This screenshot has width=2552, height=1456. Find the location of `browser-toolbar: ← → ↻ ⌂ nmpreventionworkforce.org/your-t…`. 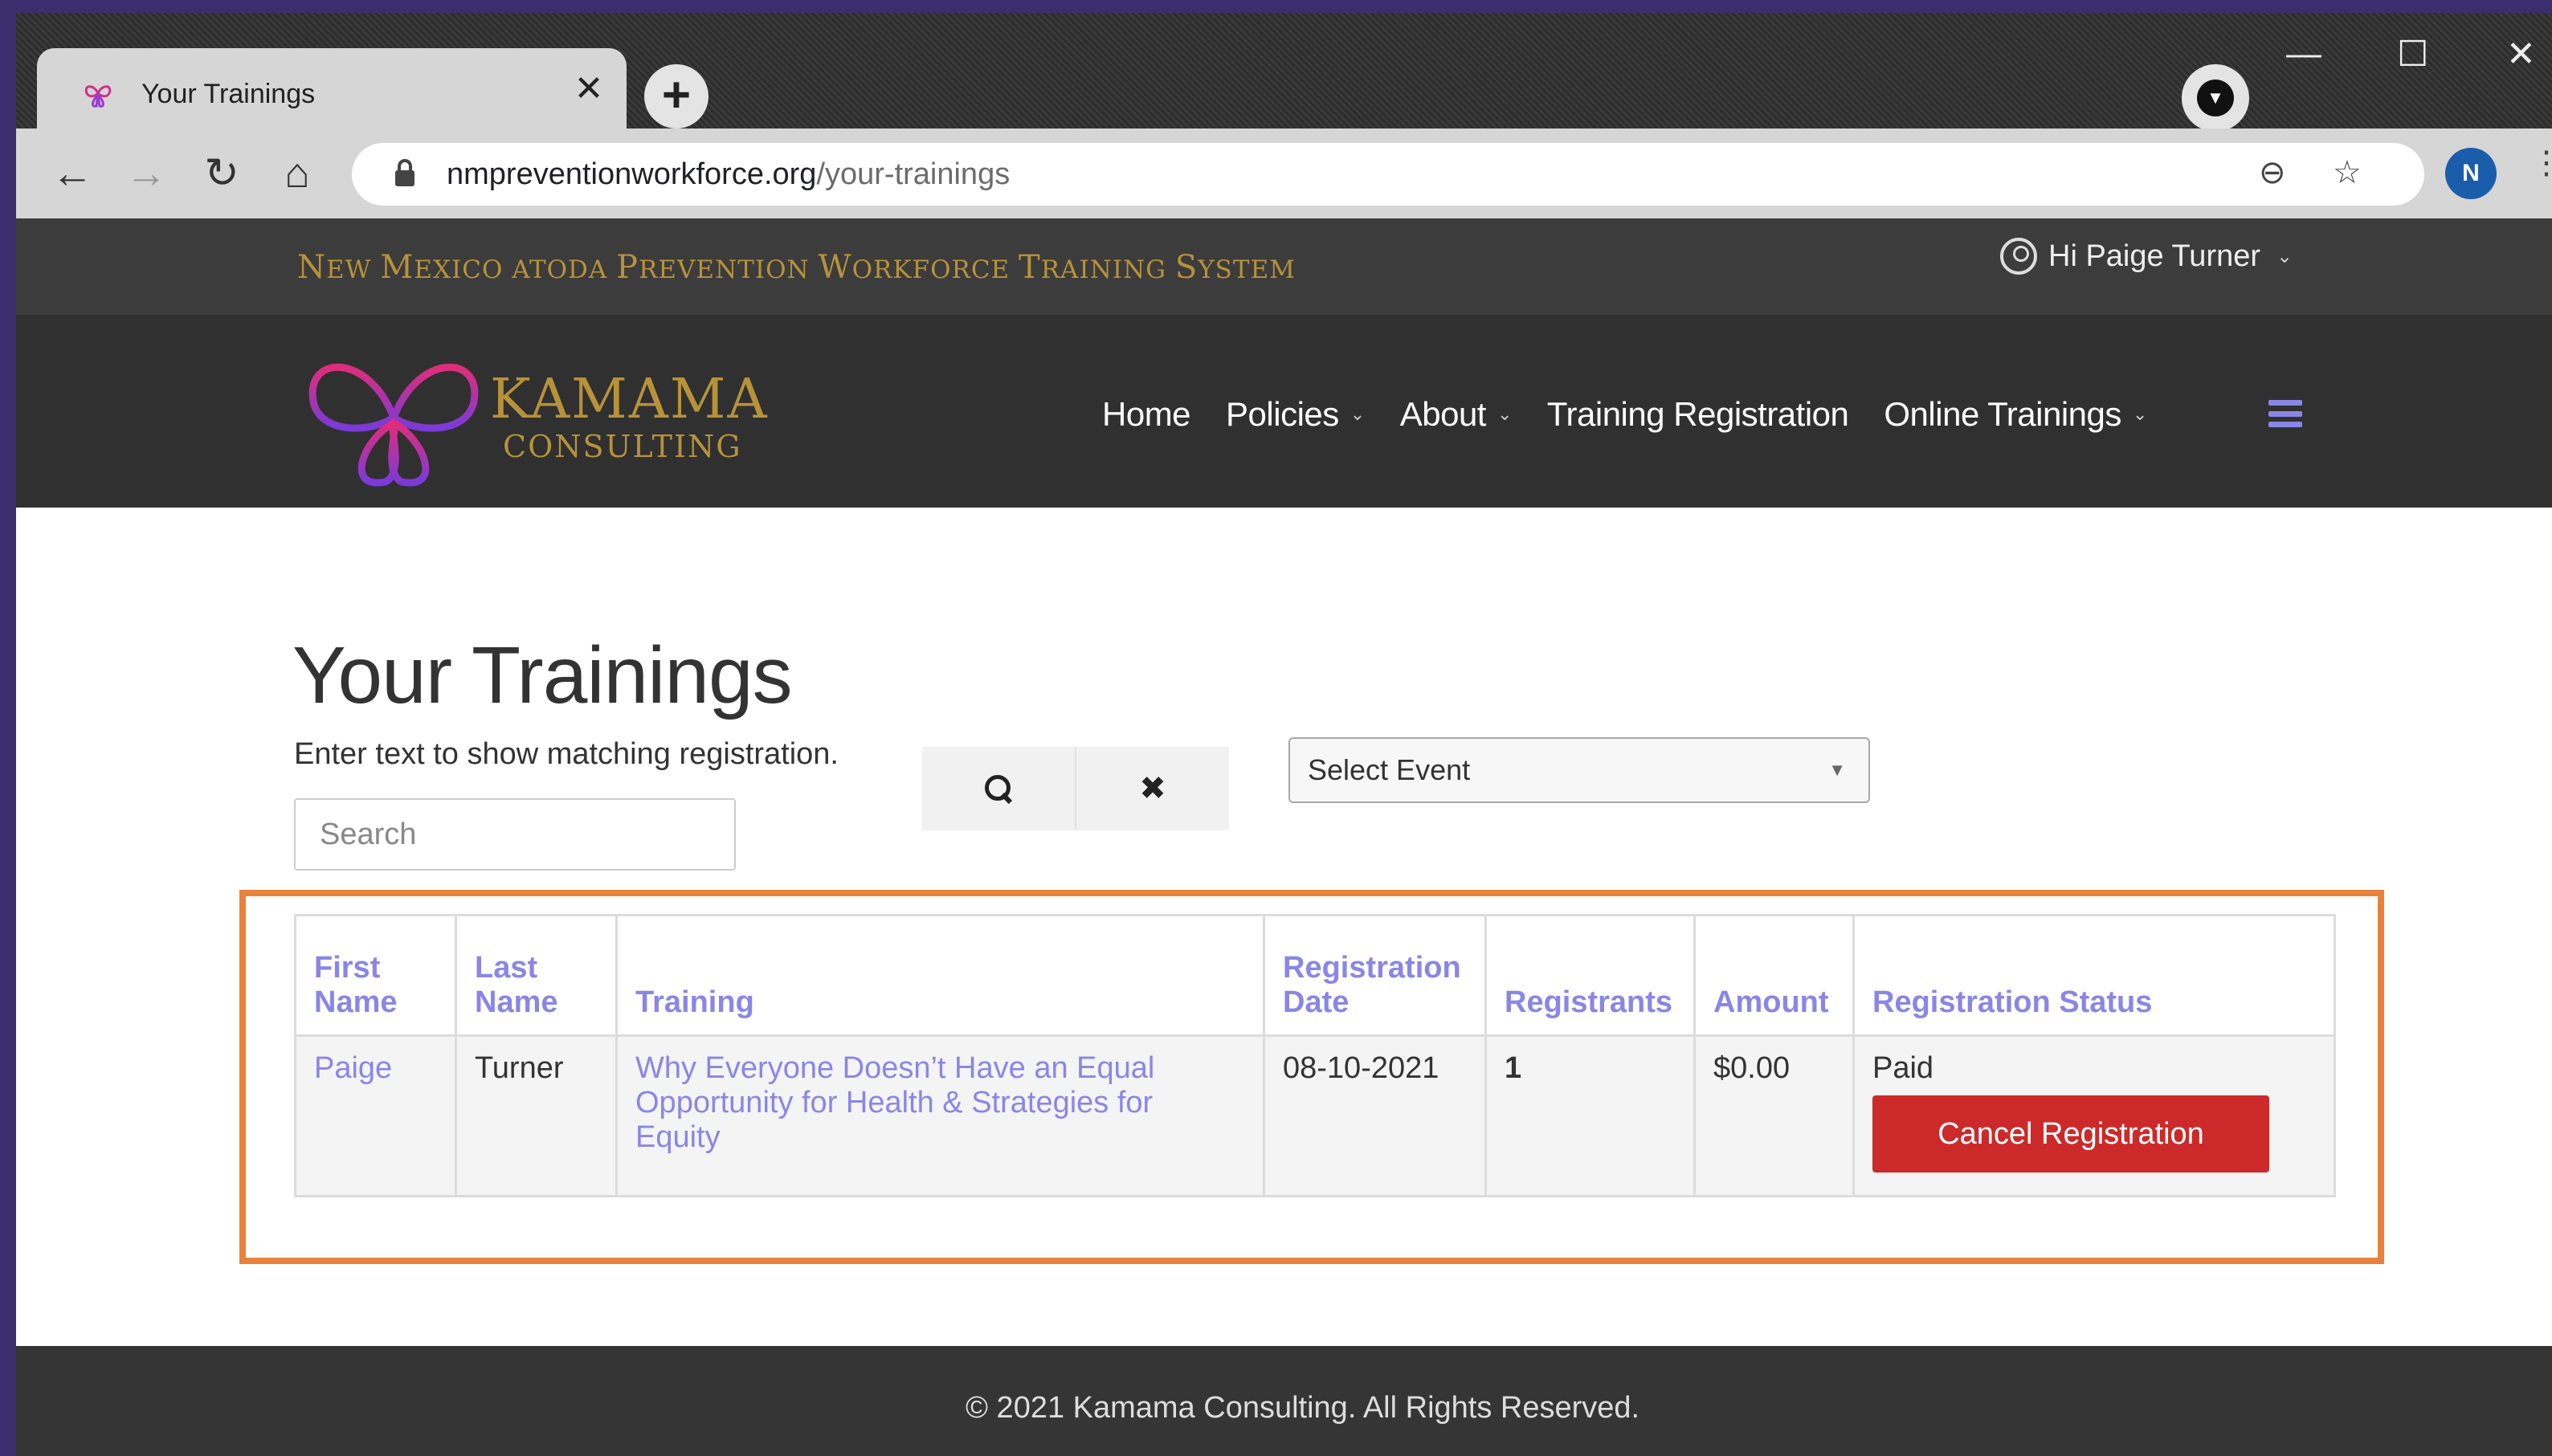

browser-toolbar: ← → ↻ ⌂ nmpreventionworkforce.org/your-t… is located at coordinates (1284, 173).